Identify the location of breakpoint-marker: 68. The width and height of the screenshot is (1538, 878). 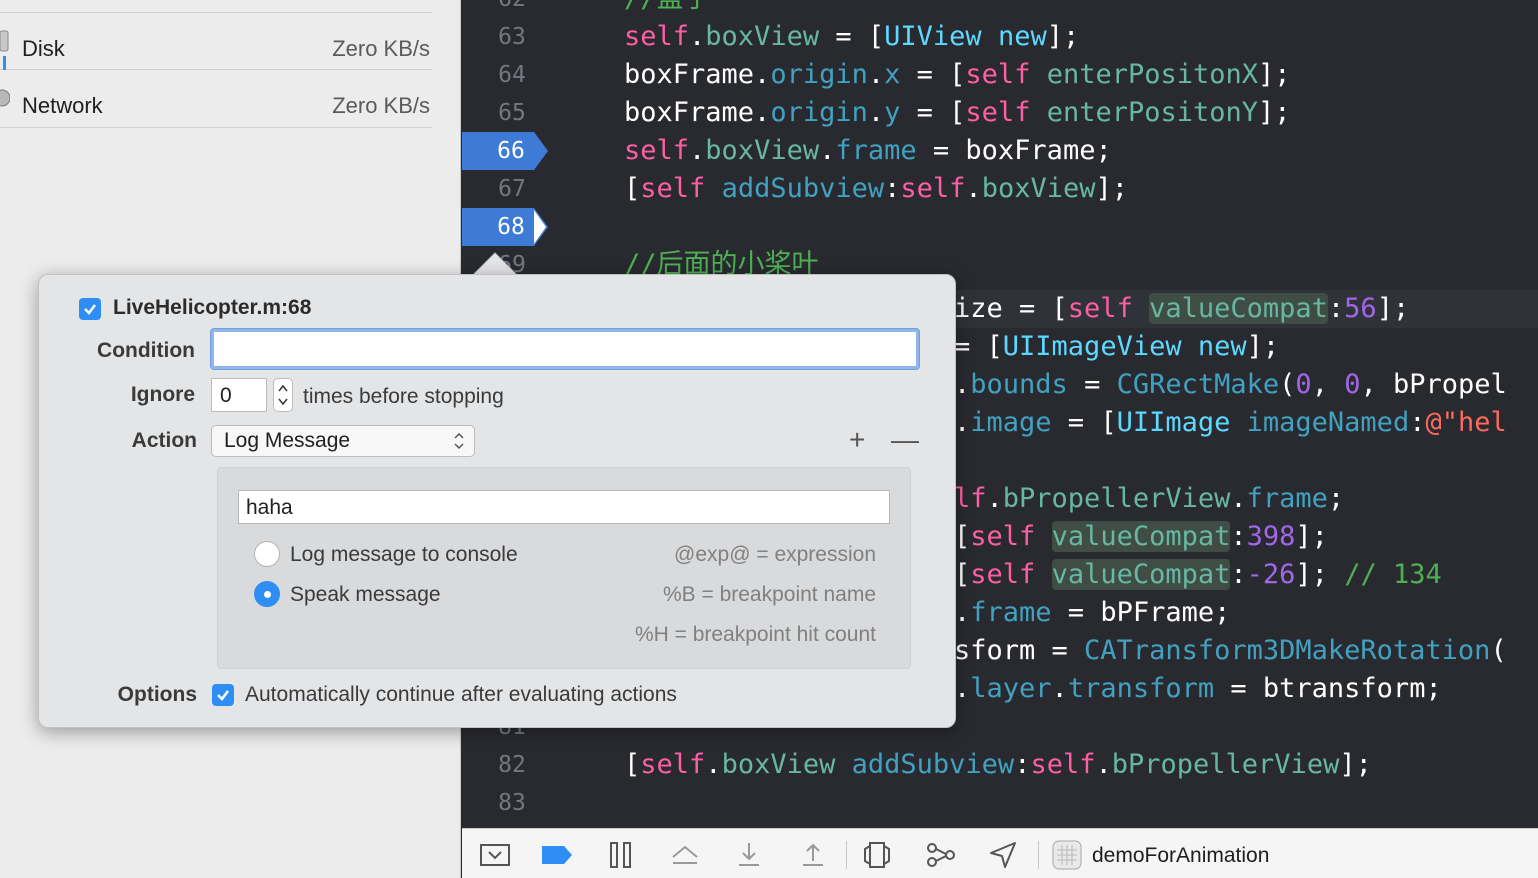
(505, 227).